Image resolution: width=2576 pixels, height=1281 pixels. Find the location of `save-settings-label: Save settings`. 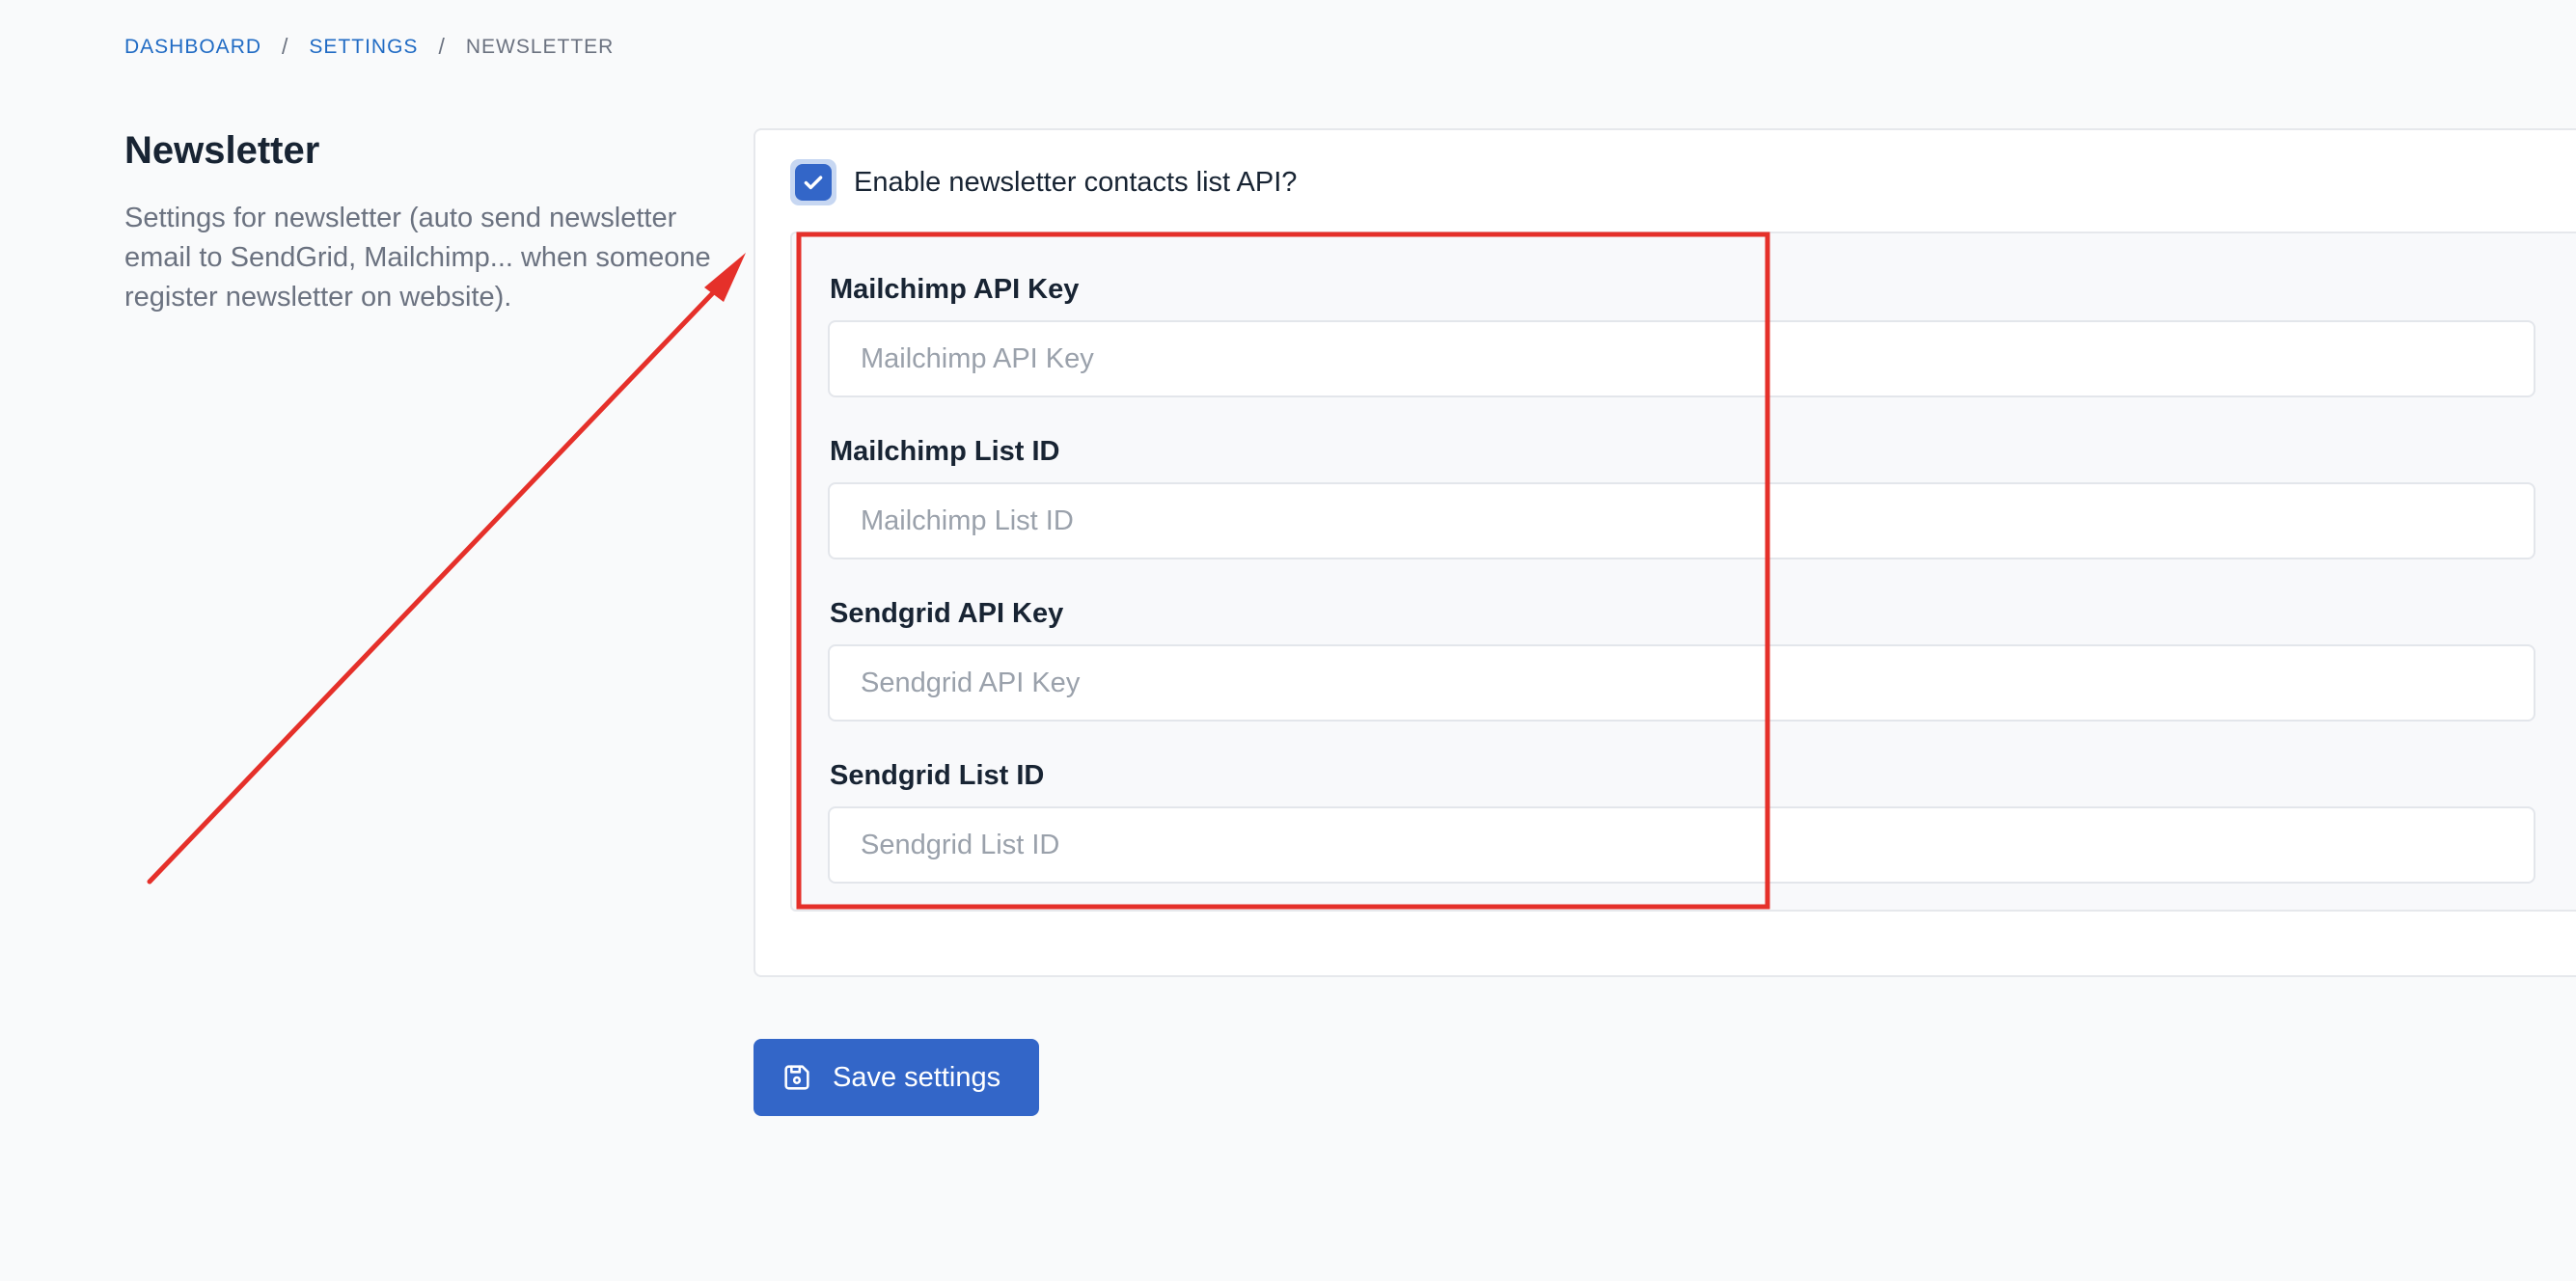

save-settings-label: Save settings is located at coordinates (917, 1077).